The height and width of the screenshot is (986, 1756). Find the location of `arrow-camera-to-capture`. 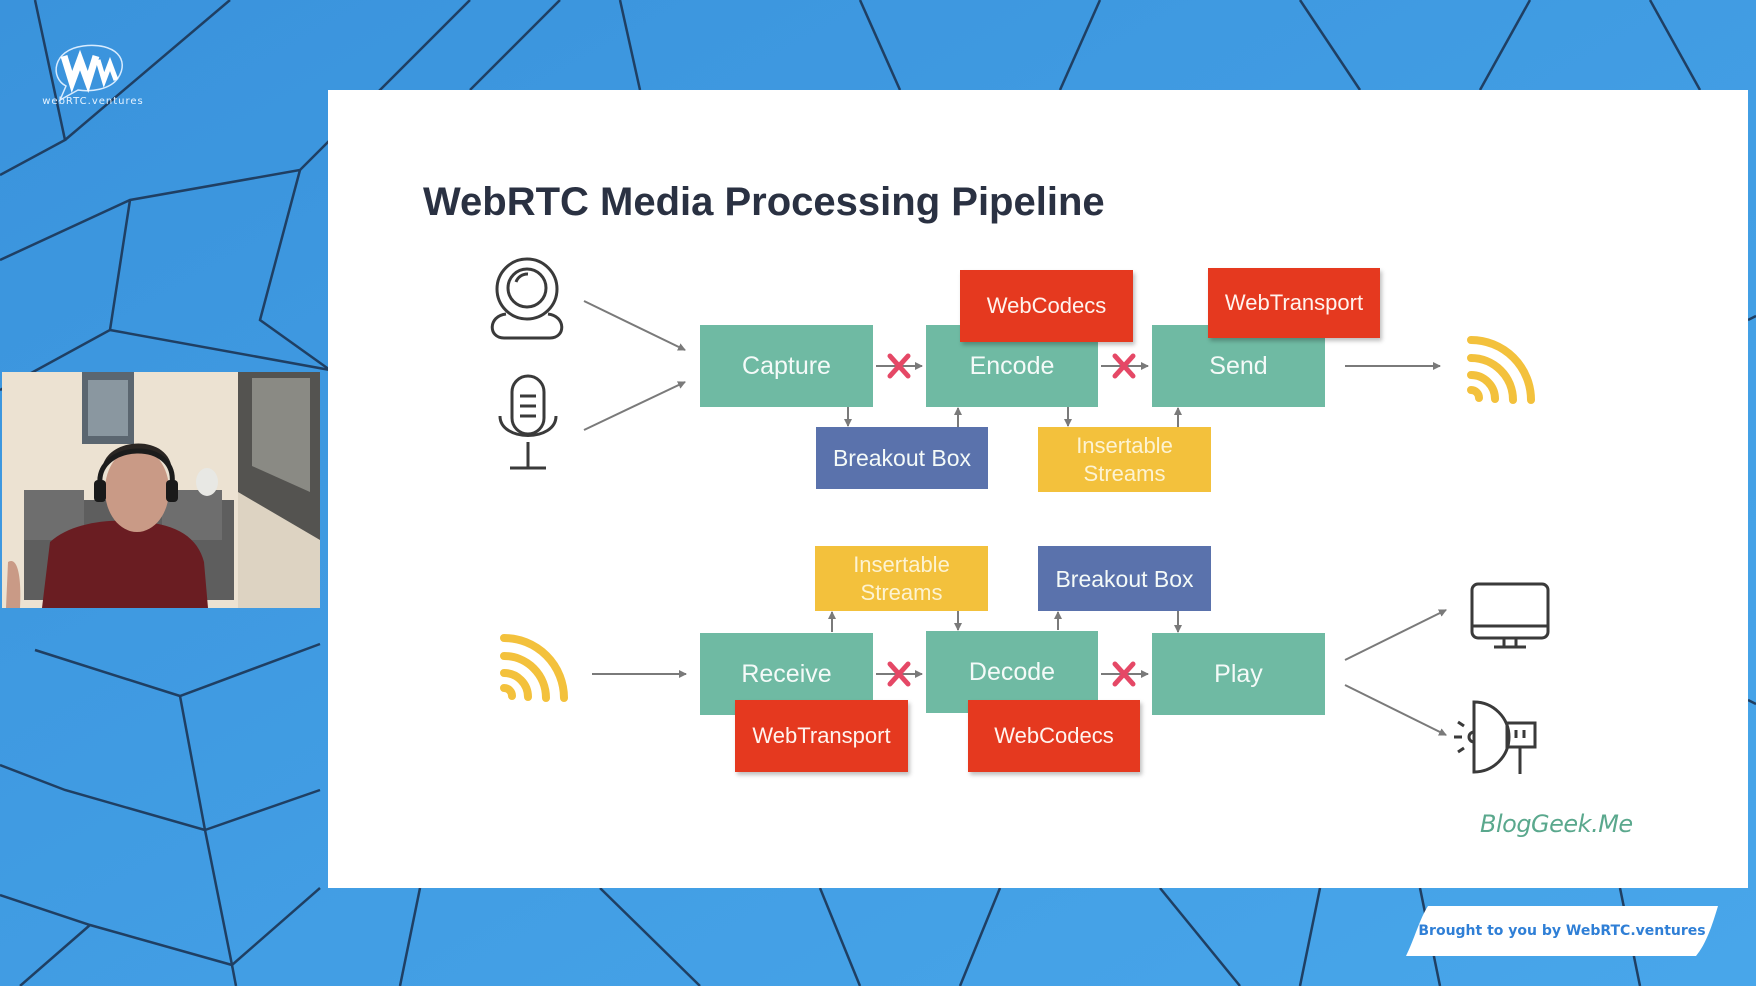

arrow-camera-to-capture is located at coordinates (634, 325).